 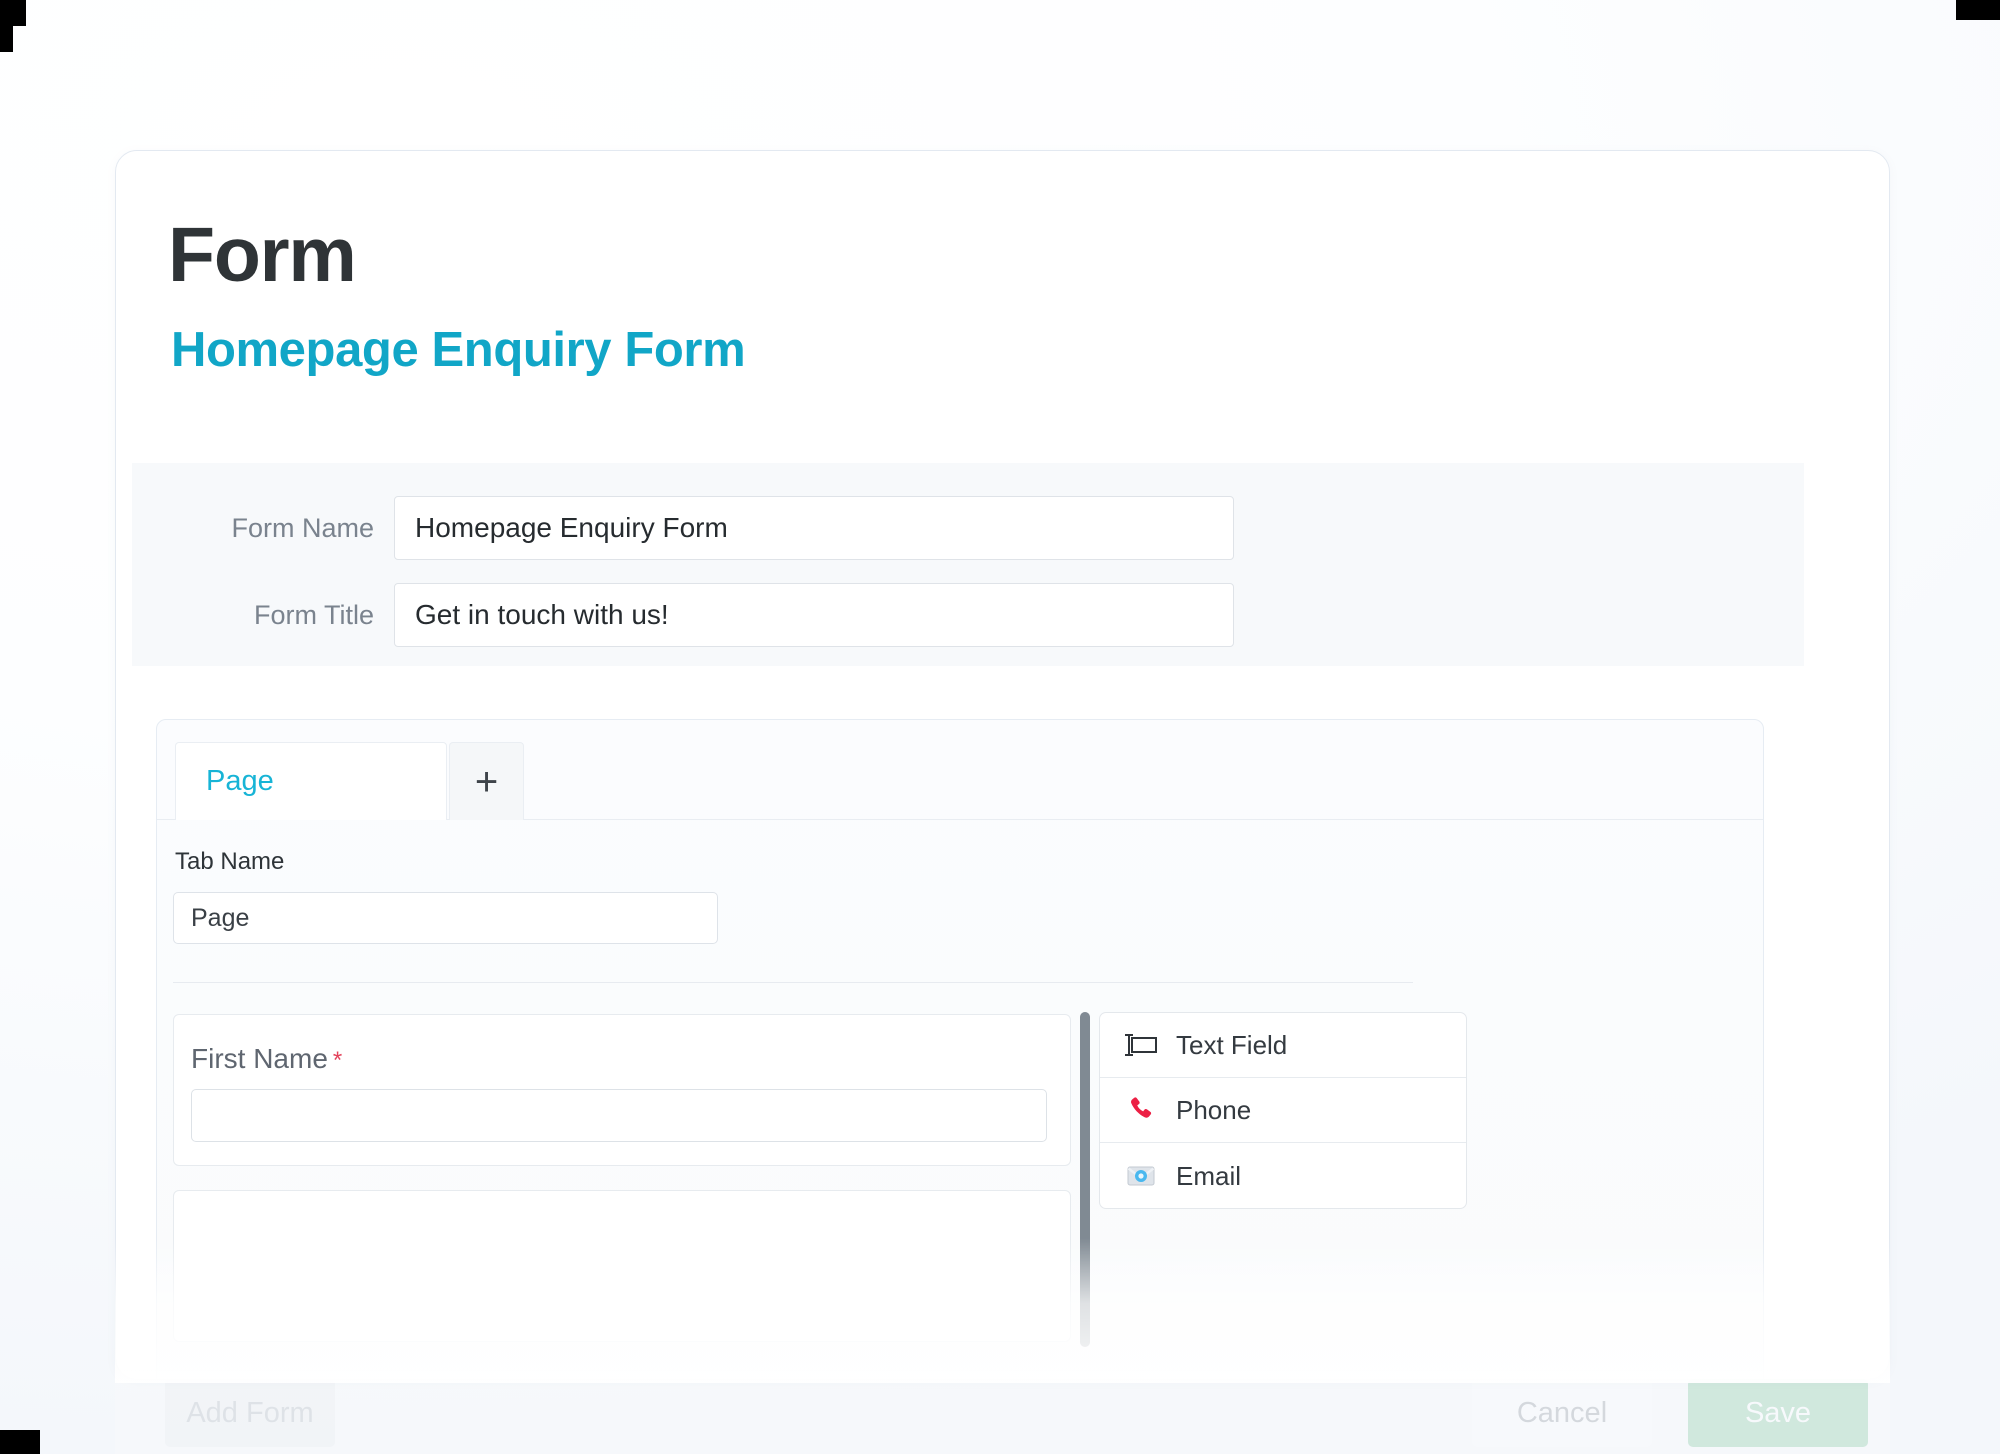 What do you see at coordinates (622, 1266) in the screenshot?
I see `form-field-next` at bounding box center [622, 1266].